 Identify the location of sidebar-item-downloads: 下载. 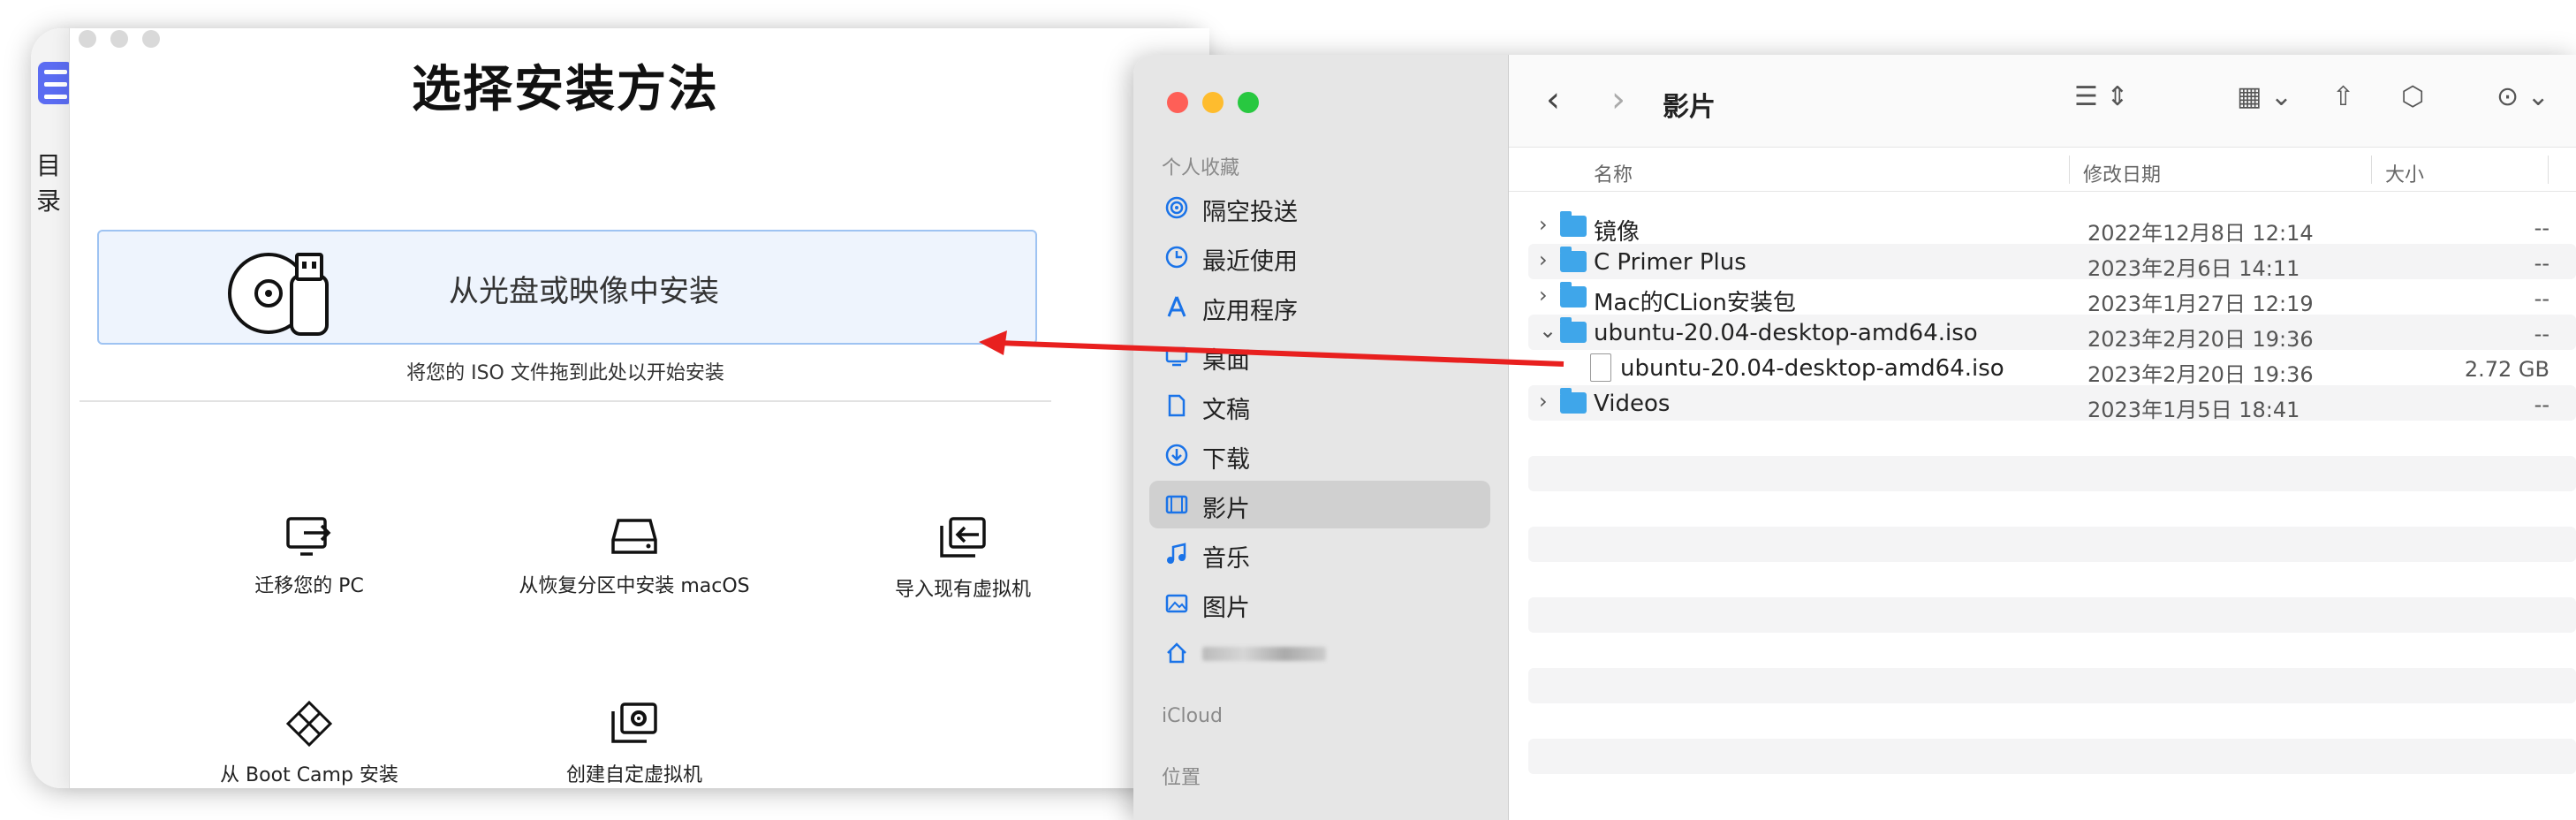
(1319, 455).